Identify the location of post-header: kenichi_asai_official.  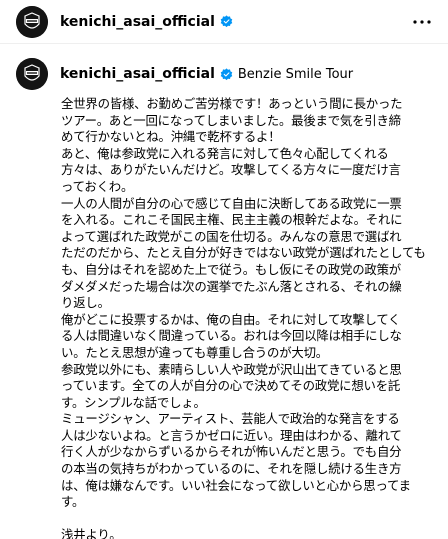
(224, 22).